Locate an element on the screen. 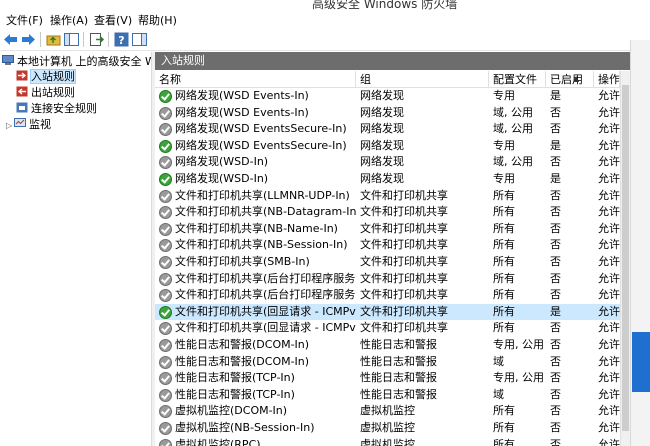 This screenshot has width=650, height=446. rule-name: 网络发现(WSD Events-In) is located at coordinates (242, 95).